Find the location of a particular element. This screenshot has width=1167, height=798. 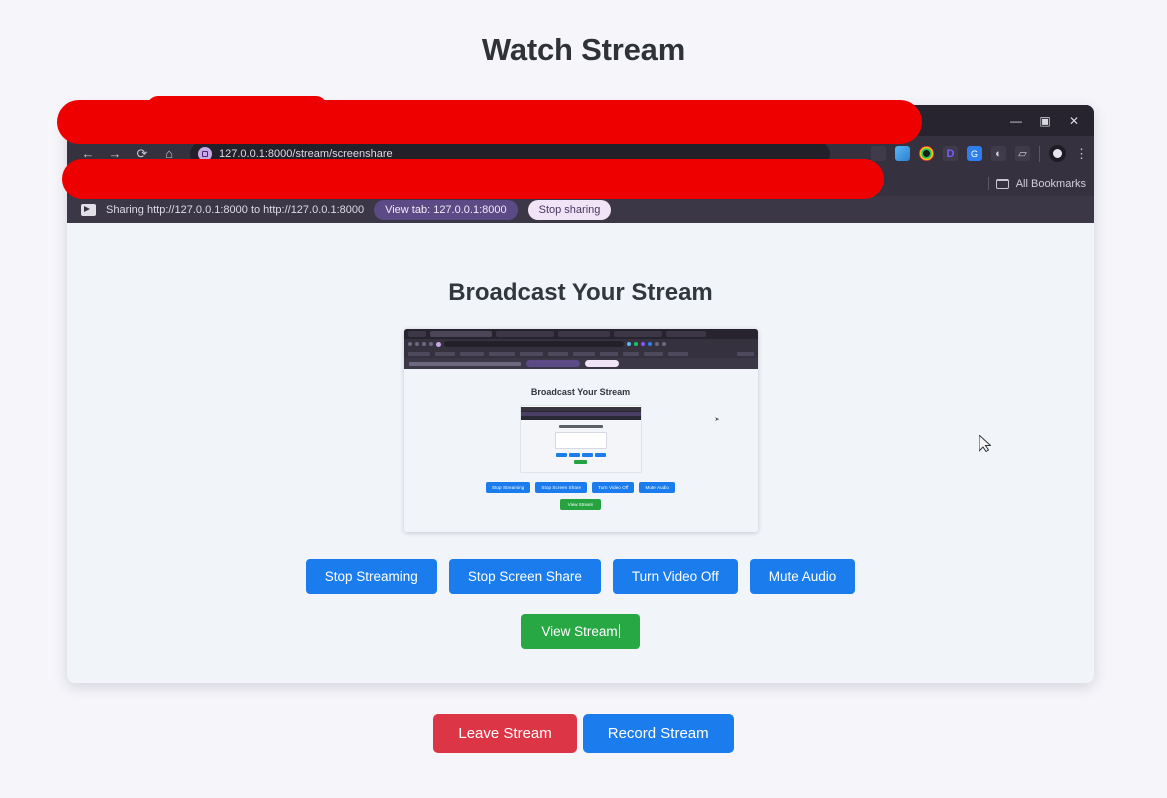

window-controls: — ▣ ✕ is located at coordinates (1049, 120).